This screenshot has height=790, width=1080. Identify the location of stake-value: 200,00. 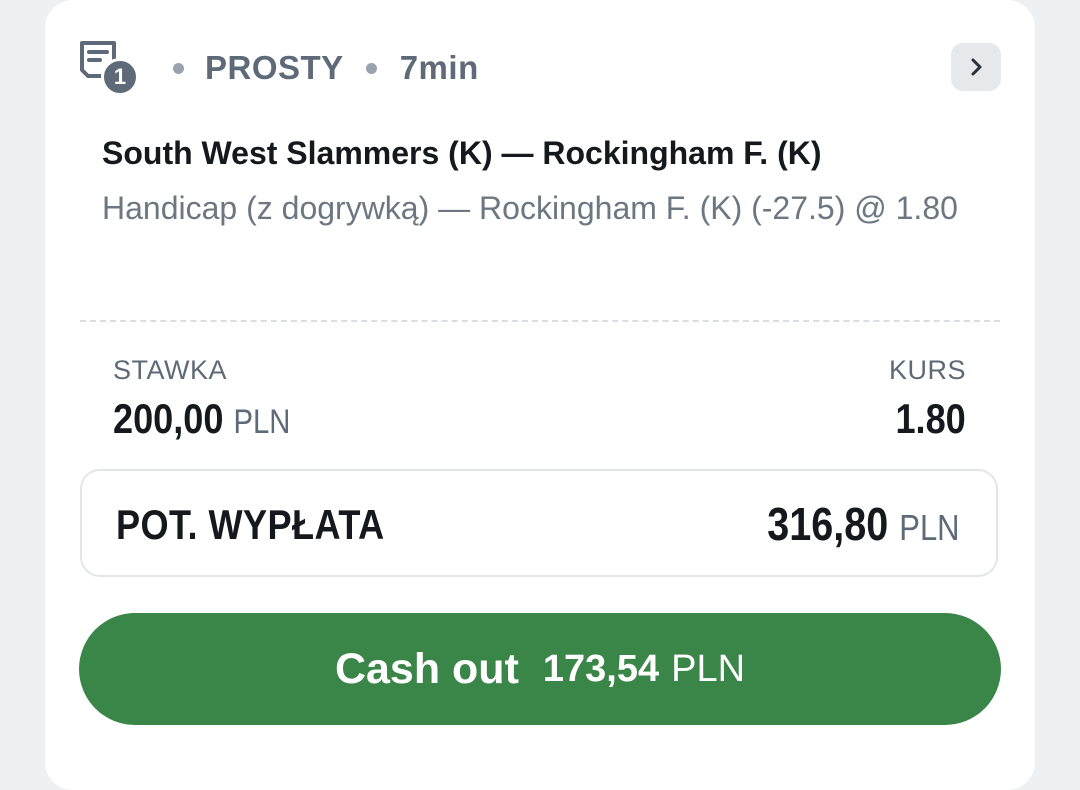
(168, 418).